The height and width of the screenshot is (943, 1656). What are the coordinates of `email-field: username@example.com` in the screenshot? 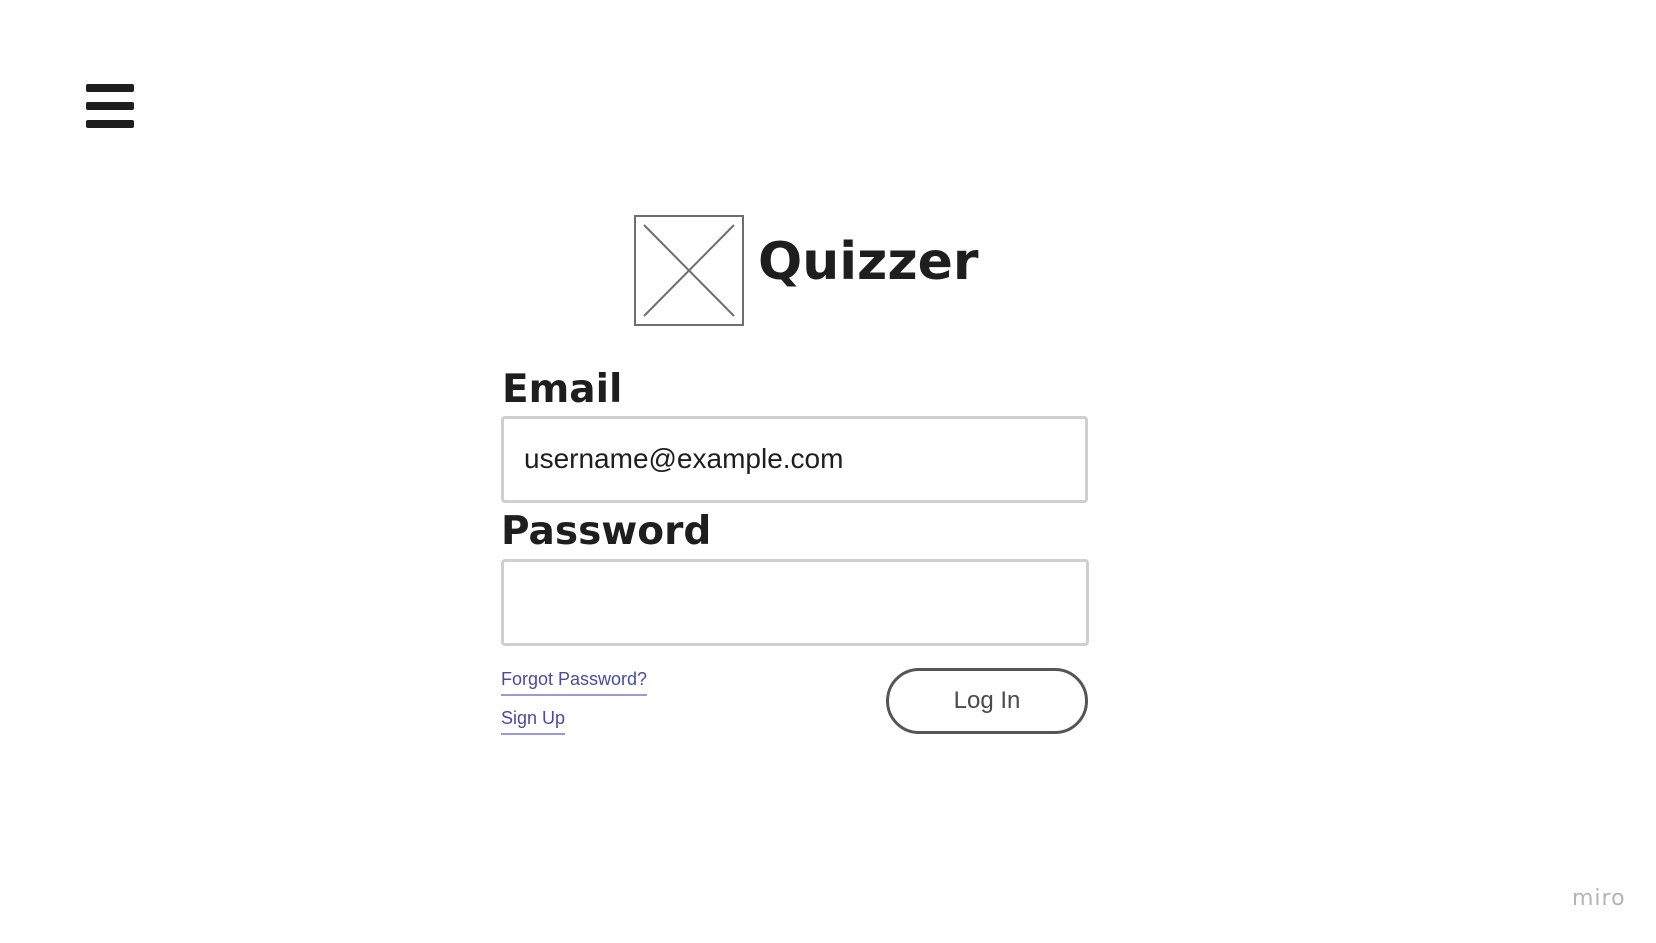 It's located at (794, 459).